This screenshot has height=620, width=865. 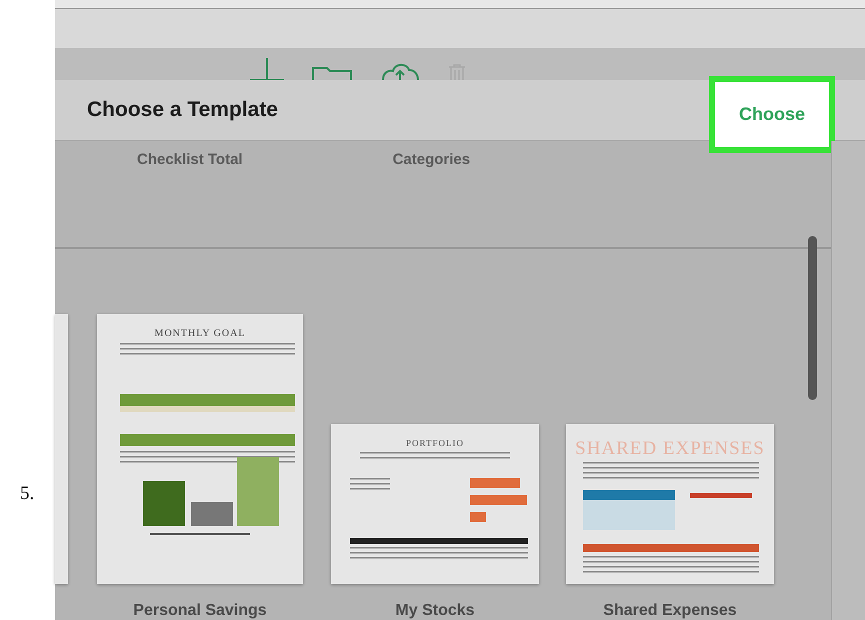 I want to click on folder-icon, so click(x=332, y=73).